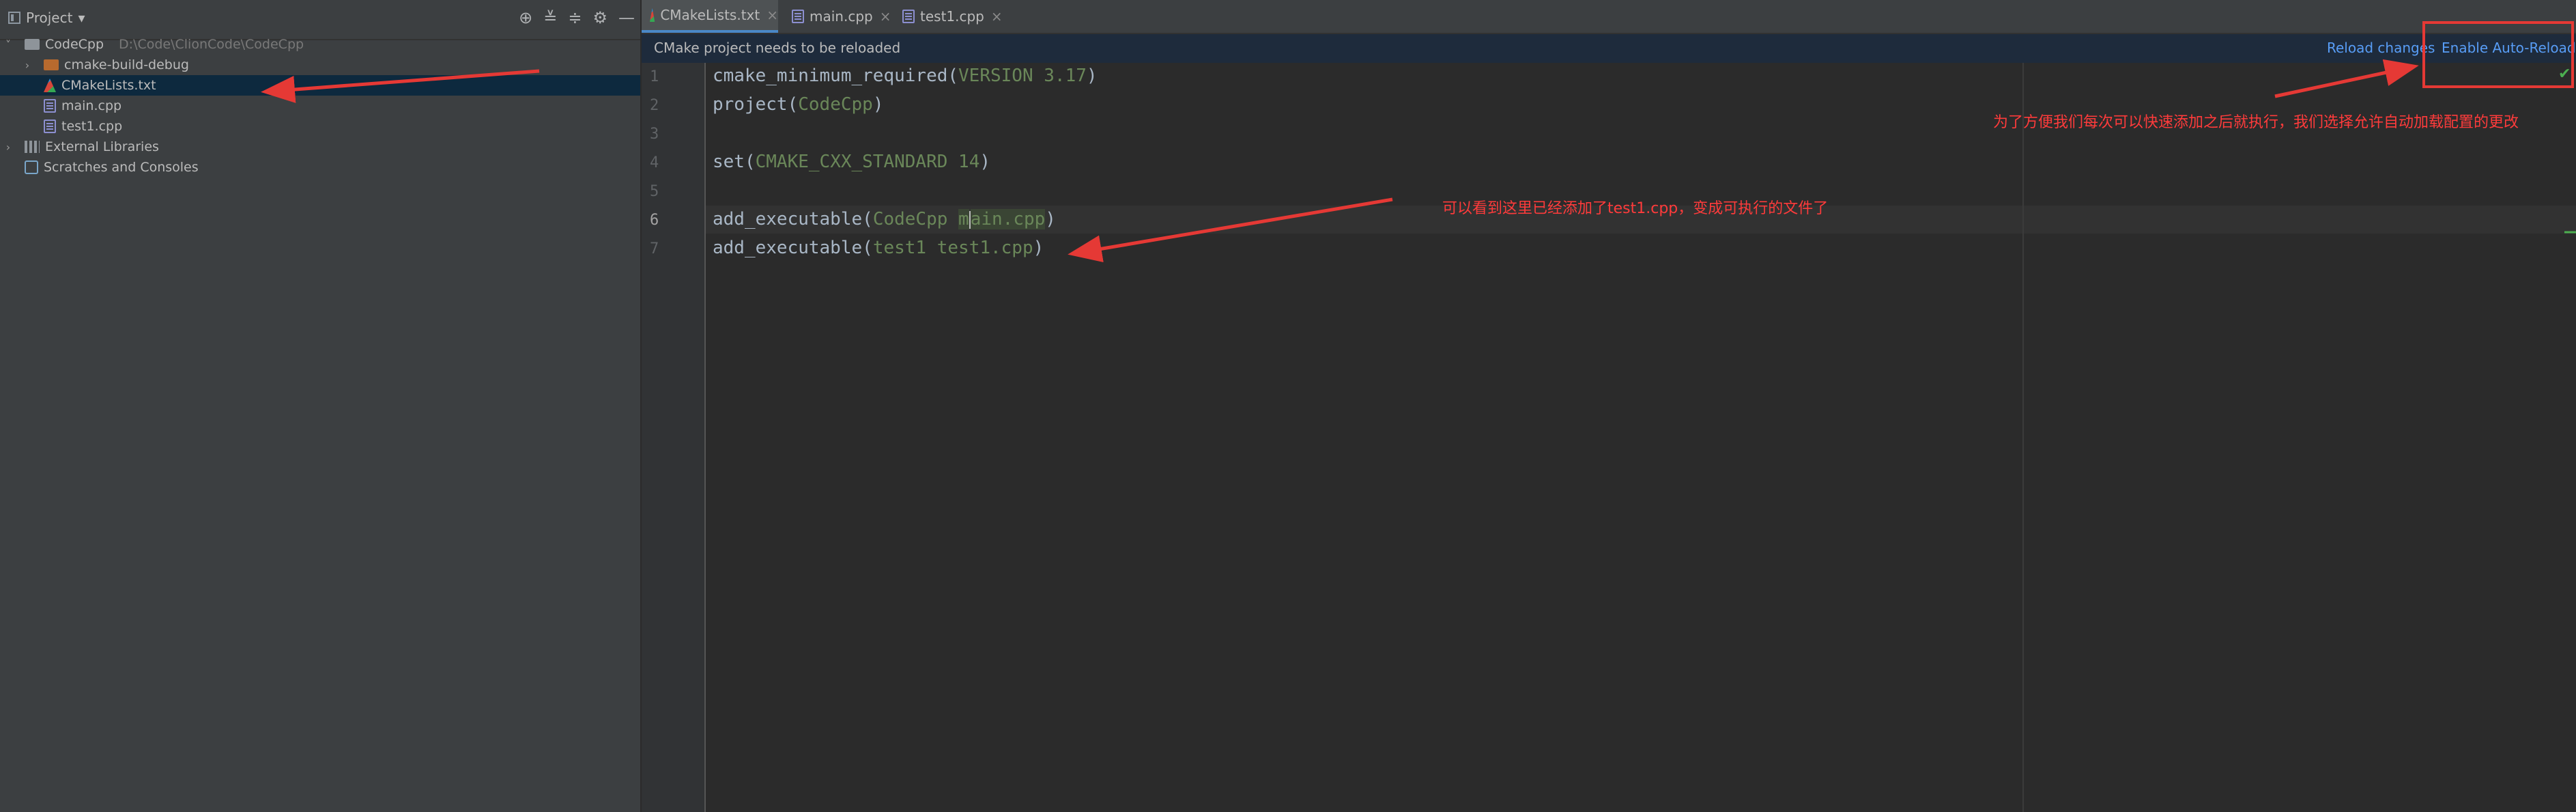 Image resolution: width=2576 pixels, height=812 pixels. What do you see at coordinates (400, 86) in the screenshot?
I see `arrow-to-cmakelists` at bounding box center [400, 86].